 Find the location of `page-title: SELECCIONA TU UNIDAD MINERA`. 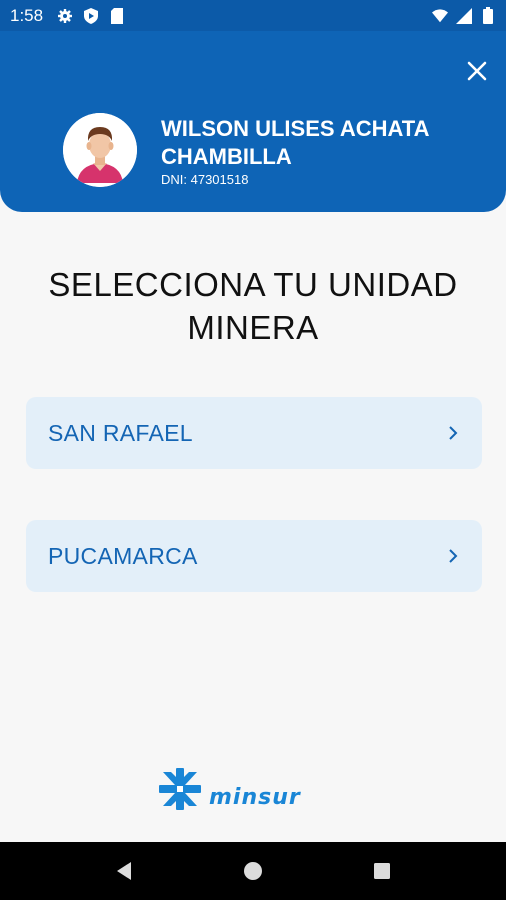

page-title: SELECCIONA TU UNIDAD MINERA is located at coordinates (253, 306).